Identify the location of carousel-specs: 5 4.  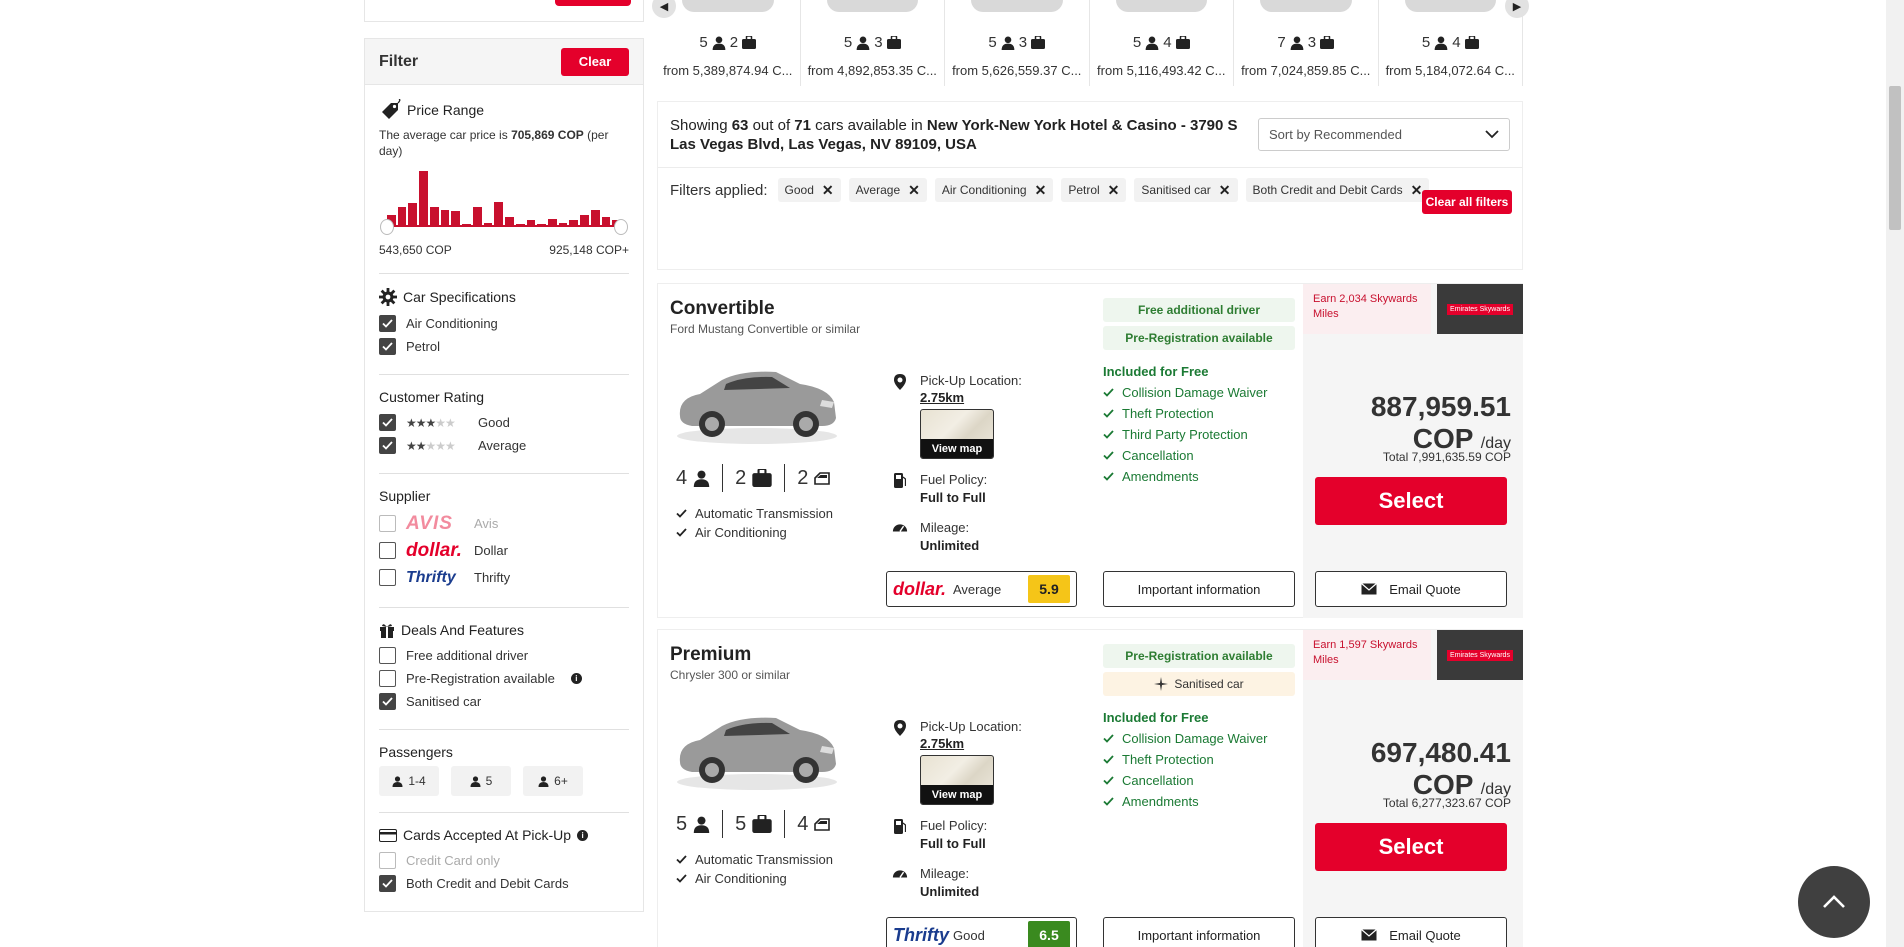
(1451, 42).